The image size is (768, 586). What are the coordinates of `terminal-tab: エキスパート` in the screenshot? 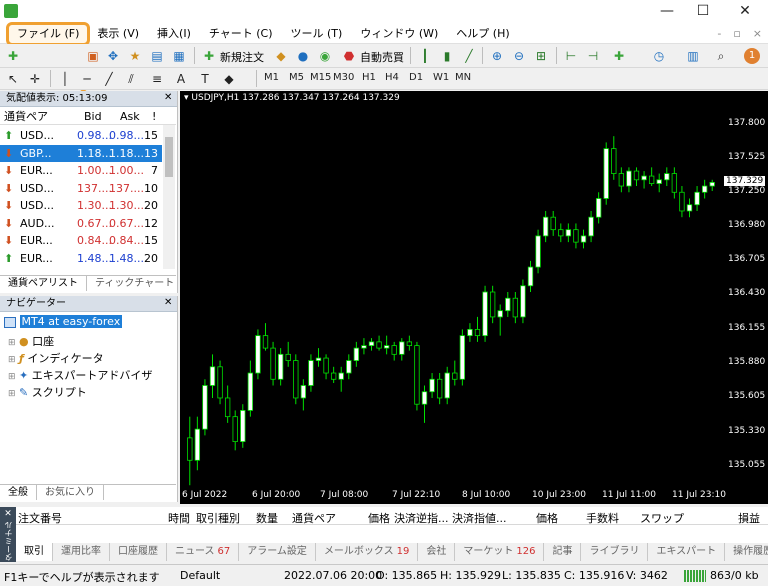 It's located at (687, 552).